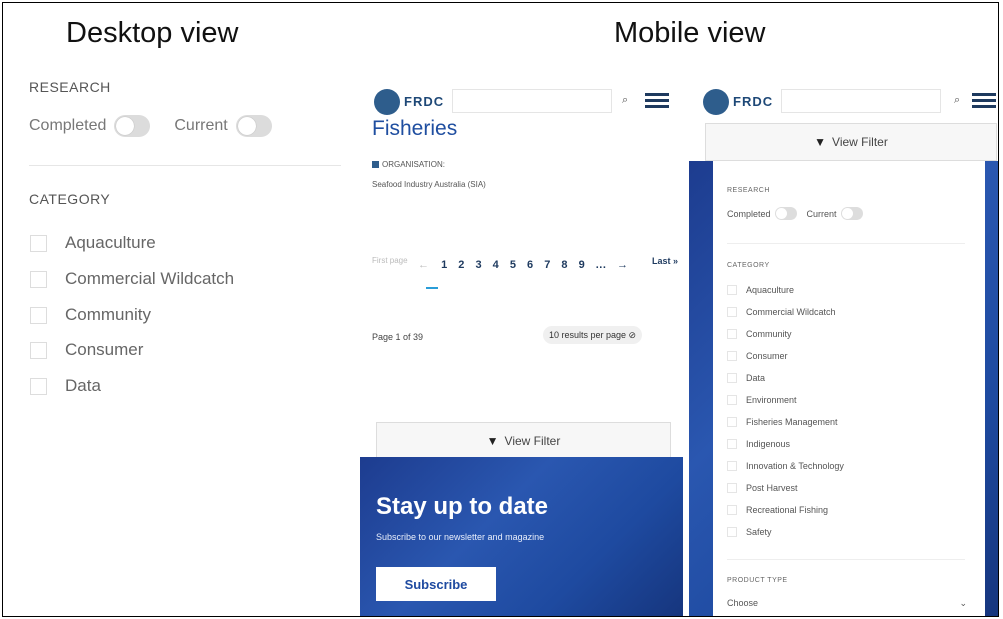 Image resolution: width=1003 pixels, height=619 pixels. What do you see at coordinates (753, 101) in the screenshot?
I see `frdc-logo-text: FRDC` at bounding box center [753, 101].